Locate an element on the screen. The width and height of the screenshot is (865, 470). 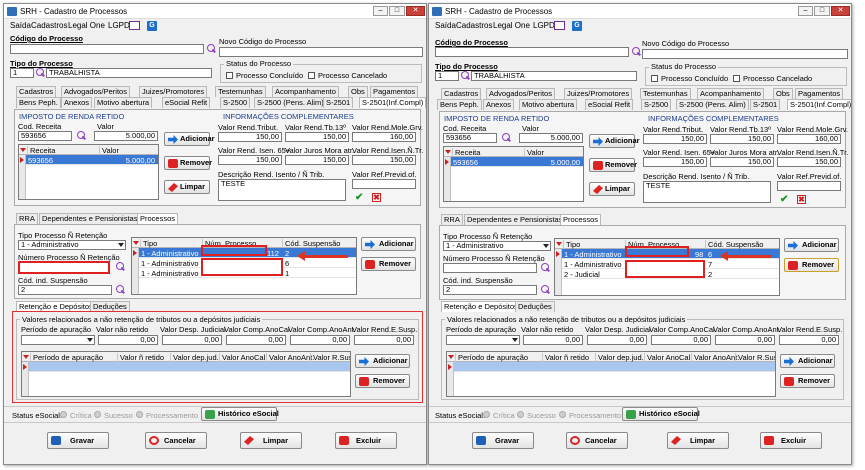
tab-acompanhamento: Acompanhamento is located at coordinates (730, 93).